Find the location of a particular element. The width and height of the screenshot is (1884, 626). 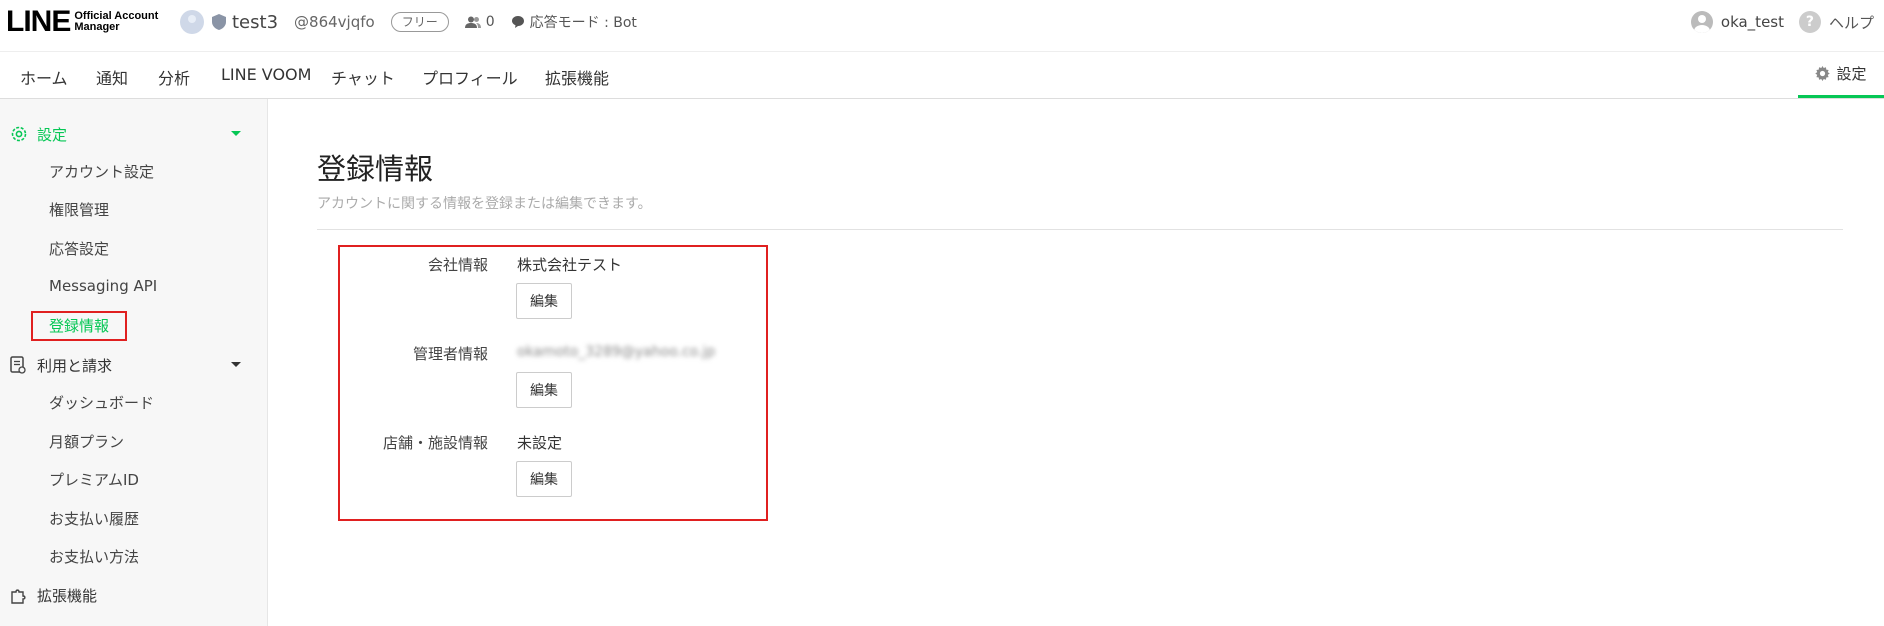

sidebar-item-permissions: 権限管理 is located at coordinates (79, 209).